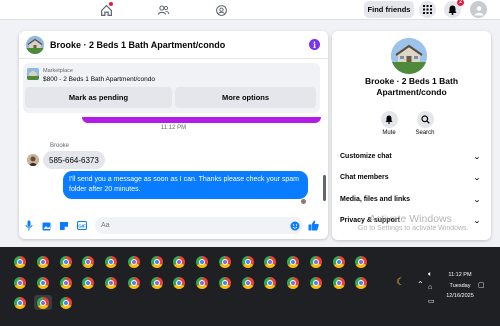  Describe the element at coordinates (460, 3) in the screenshot. I see `notification-count-badge: 2` at that location.